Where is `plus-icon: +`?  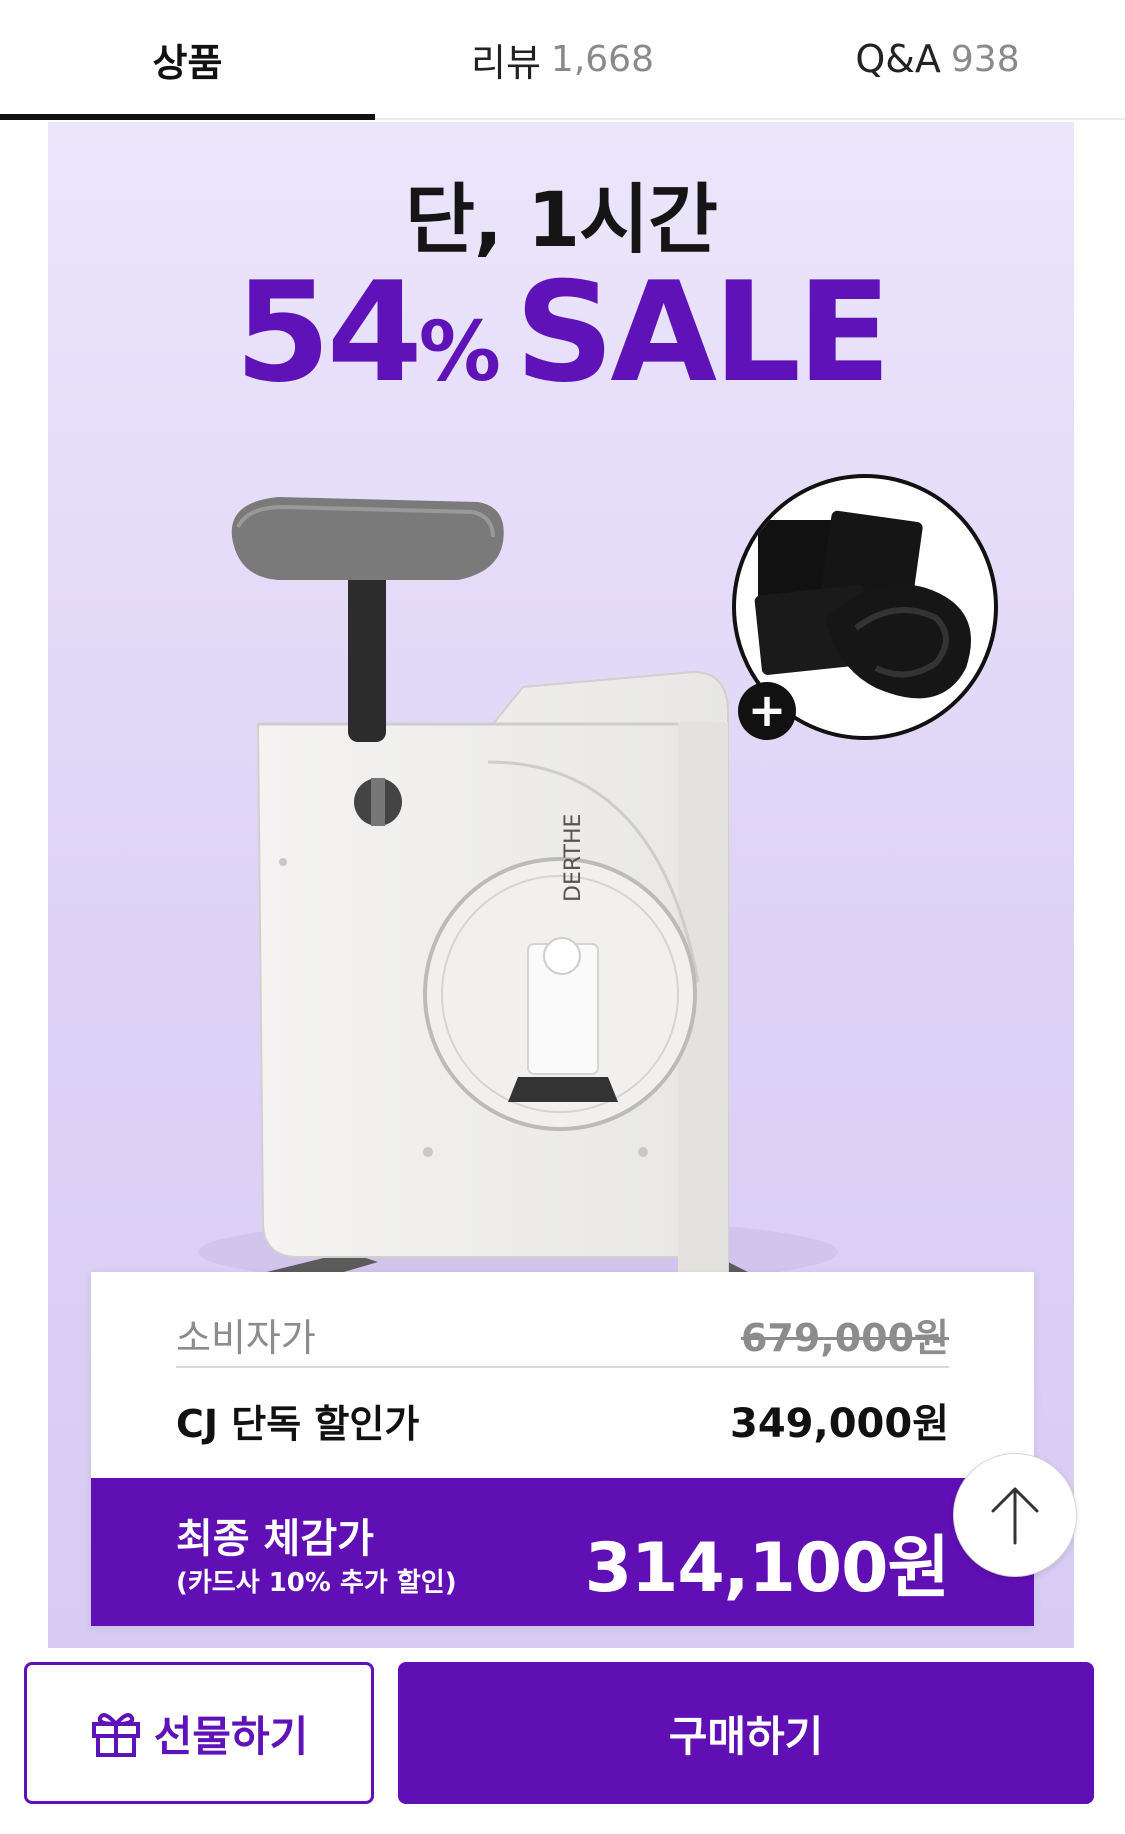 plus-icon: + is located at coordinates (767, 711).